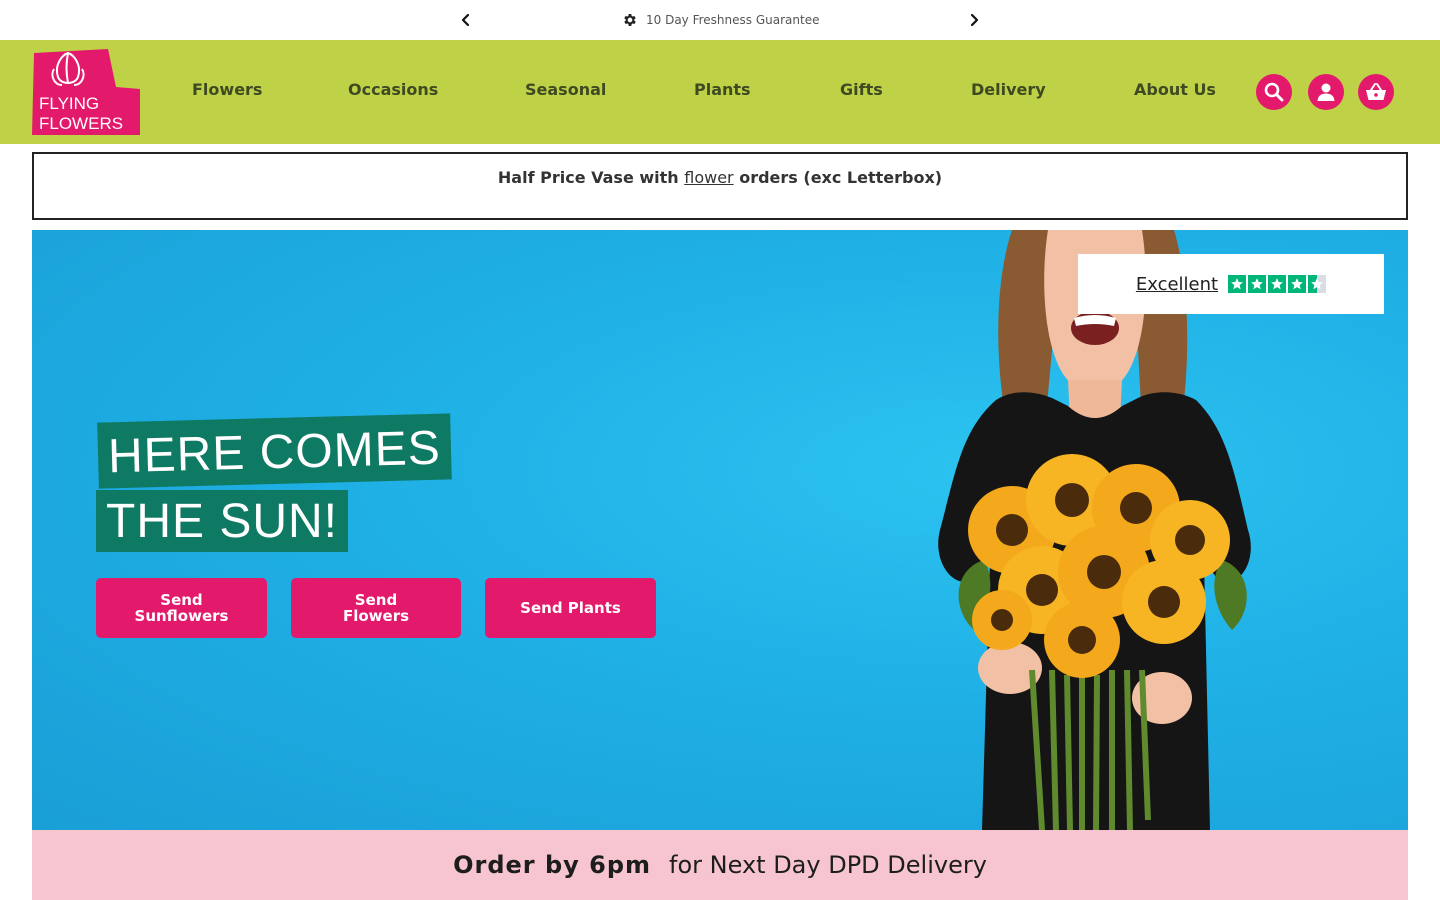  I want to click on basket-icon, so click(1376, 91).